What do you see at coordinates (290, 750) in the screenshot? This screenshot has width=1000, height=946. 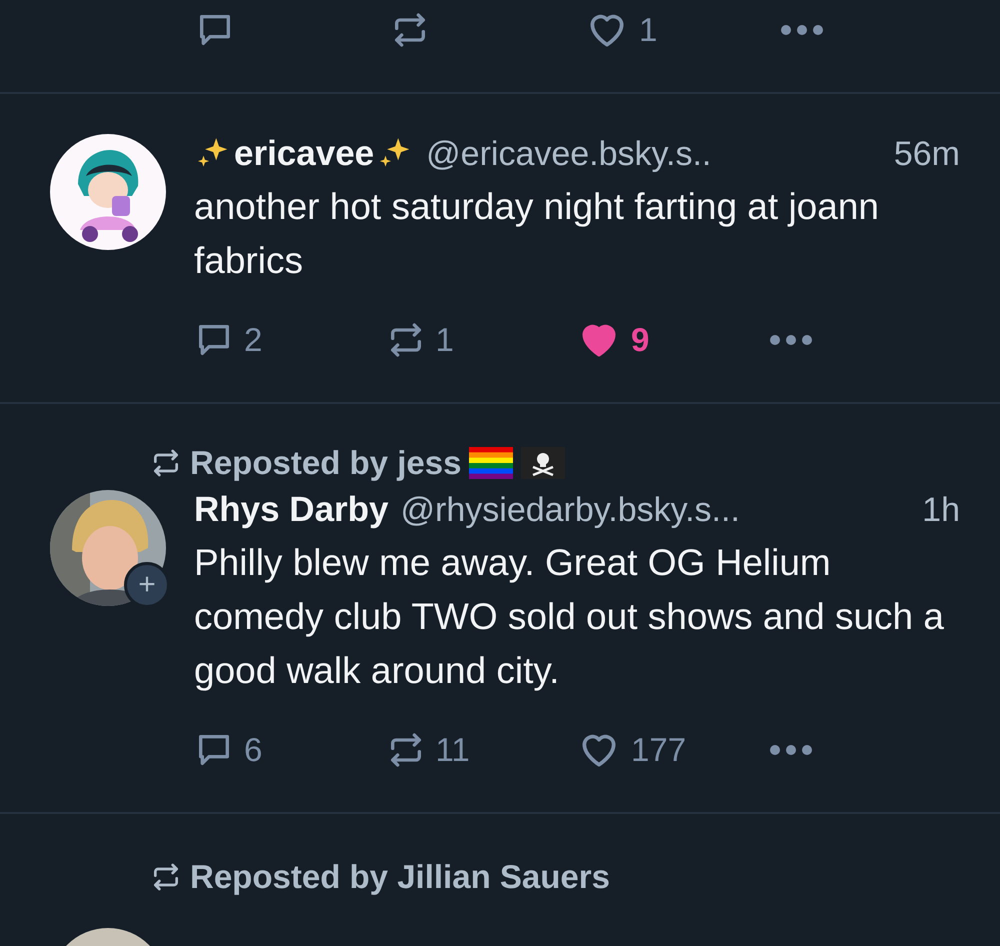 I see `reply-button: 6` at bounding box center [290, 750].